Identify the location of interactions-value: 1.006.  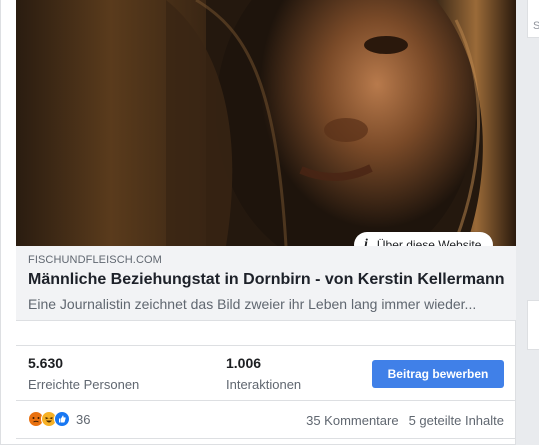
(244, 363).